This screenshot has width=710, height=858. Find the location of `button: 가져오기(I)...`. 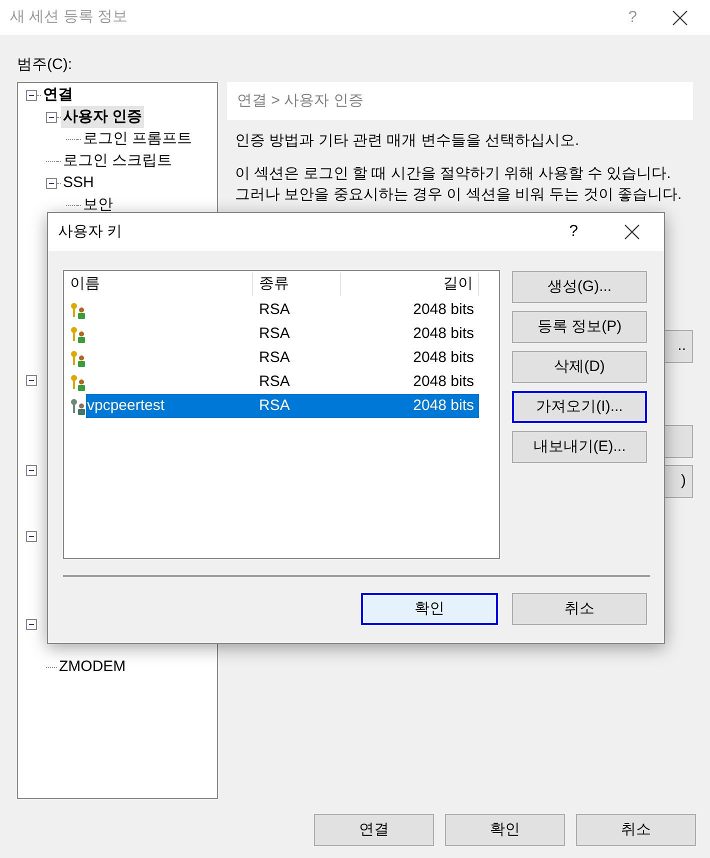

button: 가져오기(I)... is located at coordinates (579, 407).